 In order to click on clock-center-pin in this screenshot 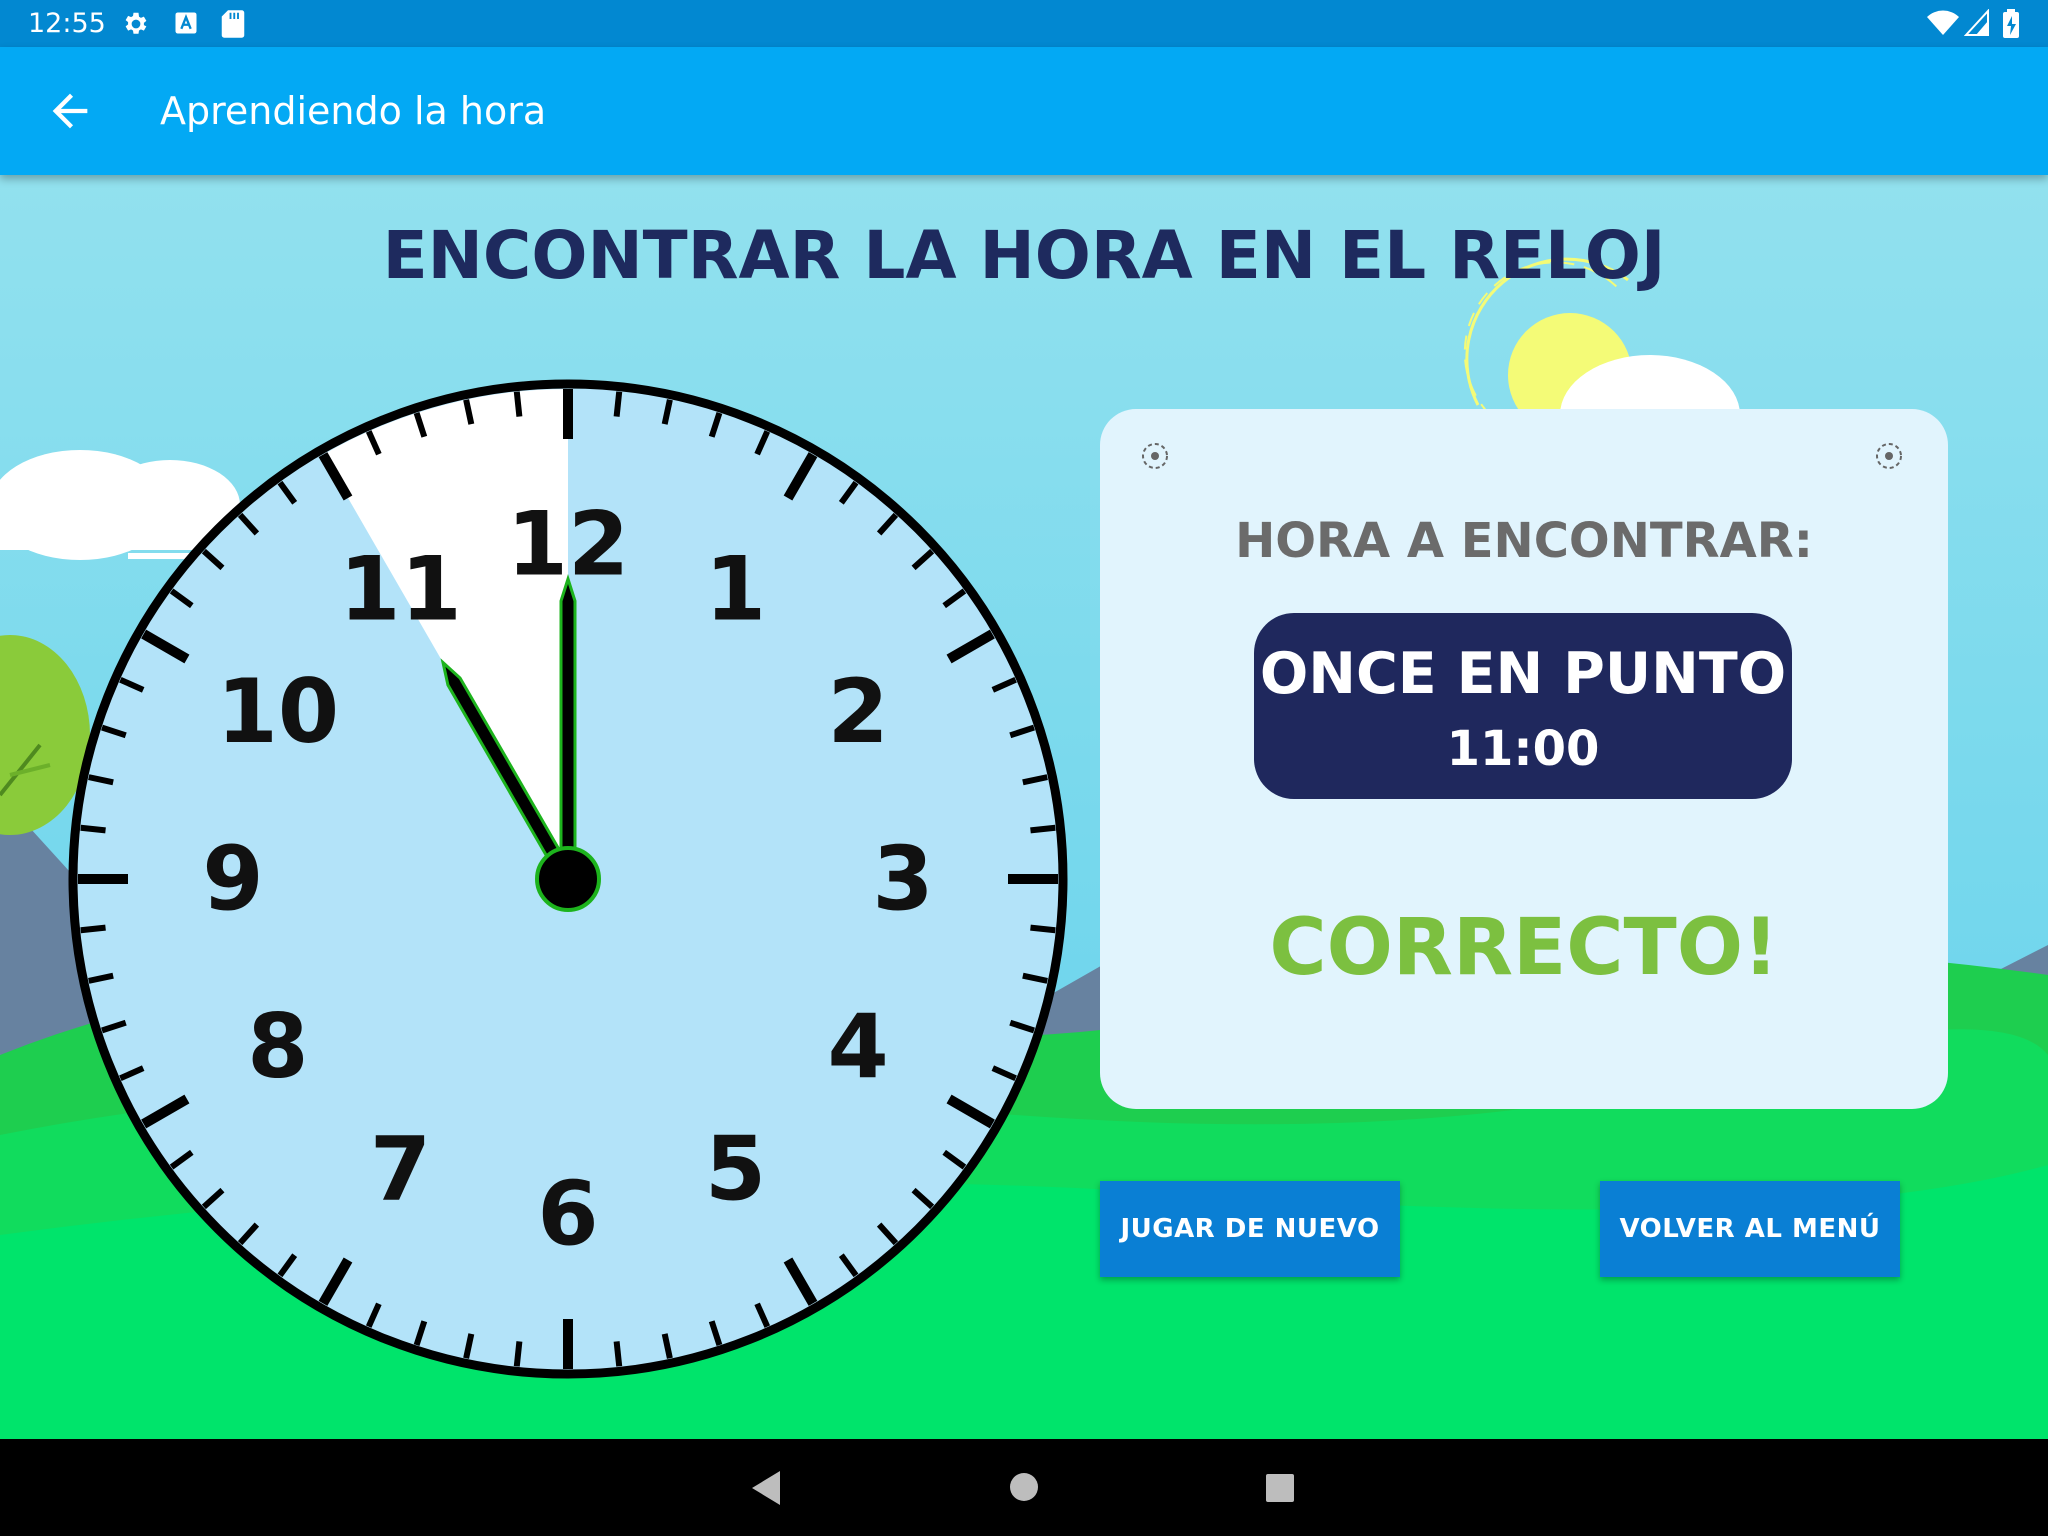, I will do `click(568, 879)`.